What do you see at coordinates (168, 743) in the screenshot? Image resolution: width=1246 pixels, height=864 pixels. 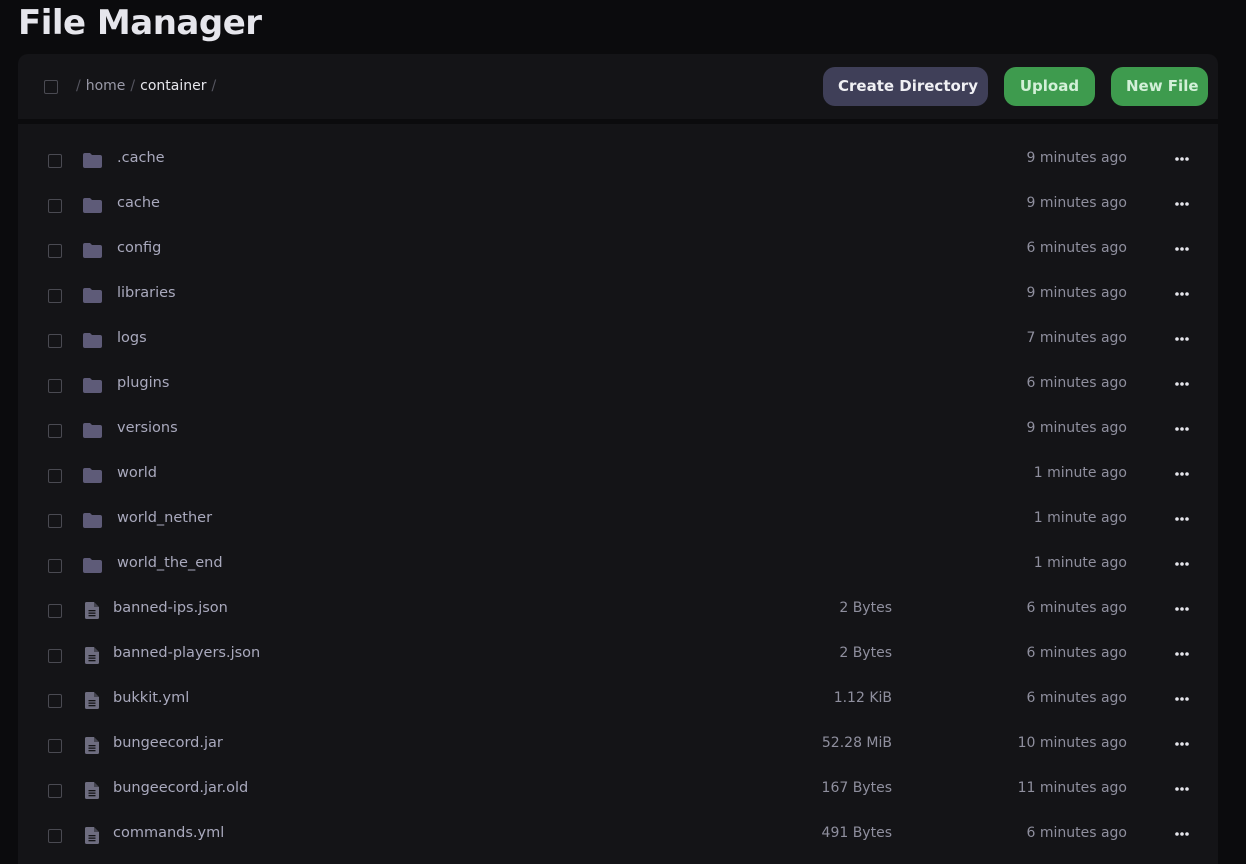 I see `file-name: bungeecord.jar` at bounding box center [168, 743].